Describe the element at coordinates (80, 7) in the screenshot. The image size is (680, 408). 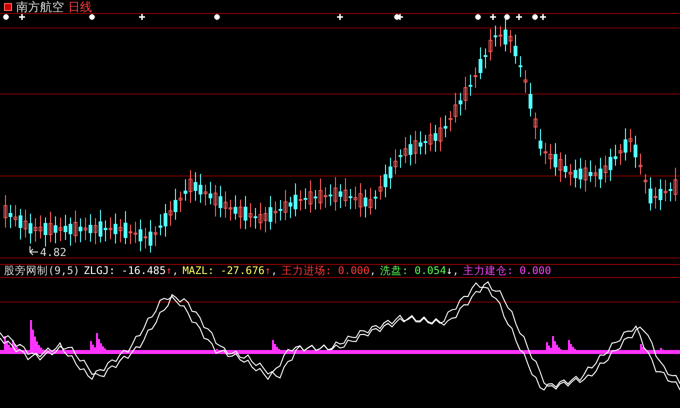
I see `chart-period: 日线` at that location.